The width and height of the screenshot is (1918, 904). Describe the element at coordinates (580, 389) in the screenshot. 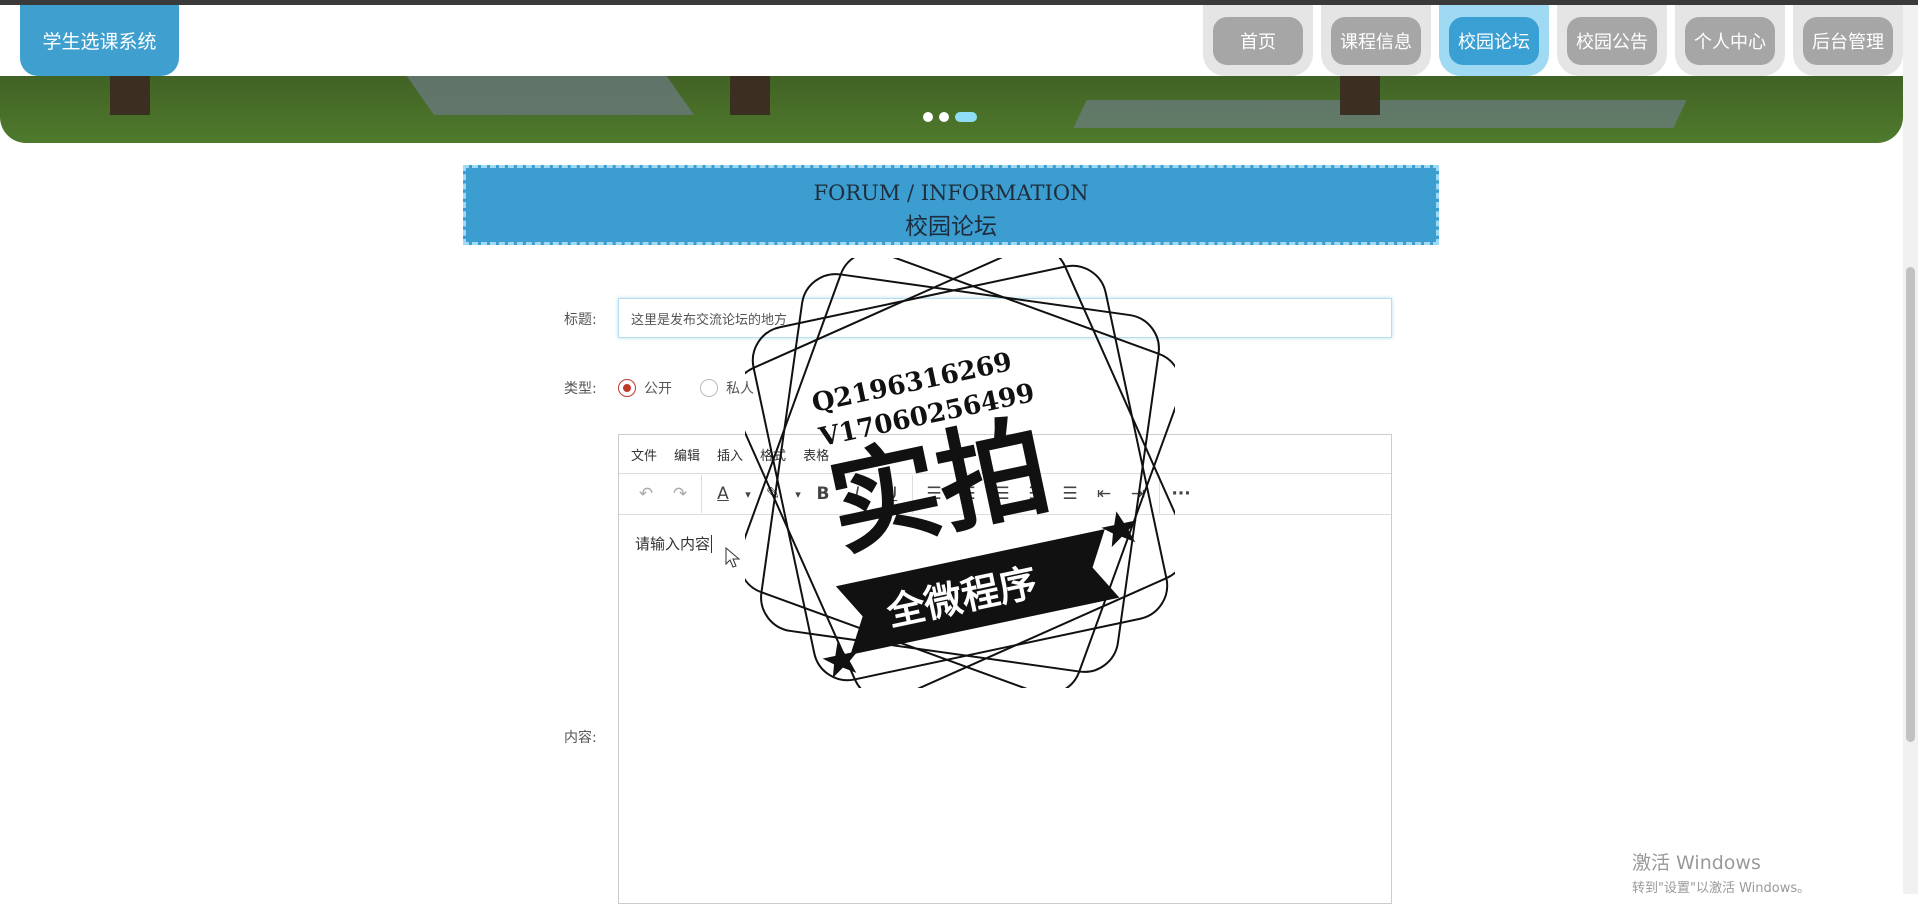

I see `type-label: 类型:` at that location.